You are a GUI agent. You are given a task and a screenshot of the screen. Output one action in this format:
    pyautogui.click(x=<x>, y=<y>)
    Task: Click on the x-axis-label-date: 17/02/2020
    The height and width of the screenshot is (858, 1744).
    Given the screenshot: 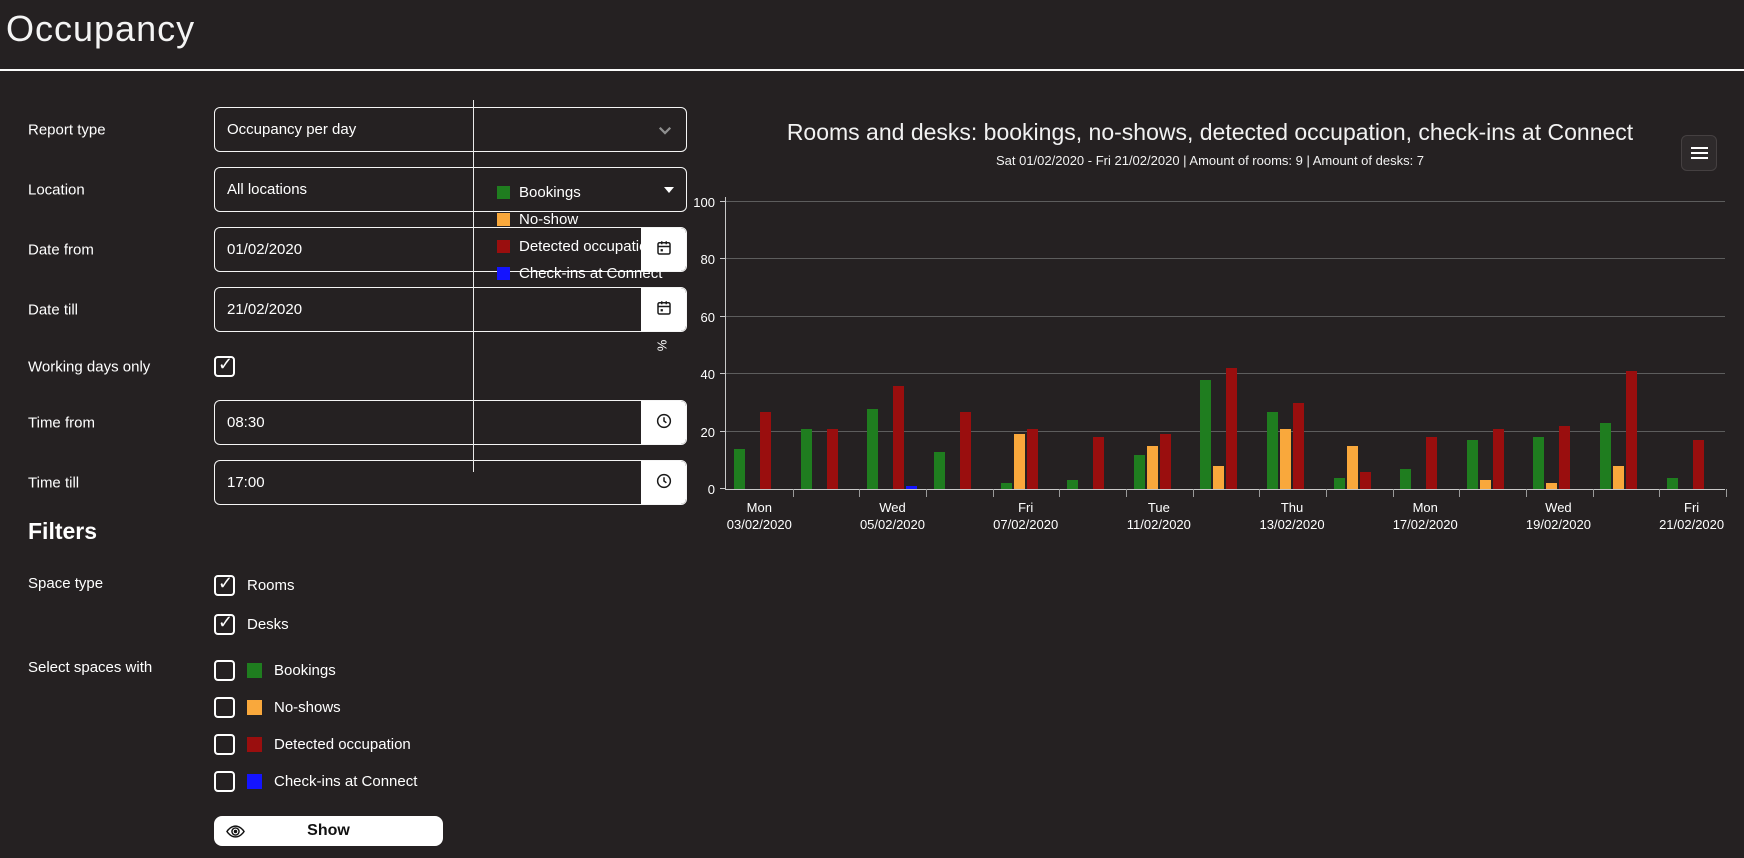 What is the action you would take?
    pyautogui.click(x=1425, y=524)
    